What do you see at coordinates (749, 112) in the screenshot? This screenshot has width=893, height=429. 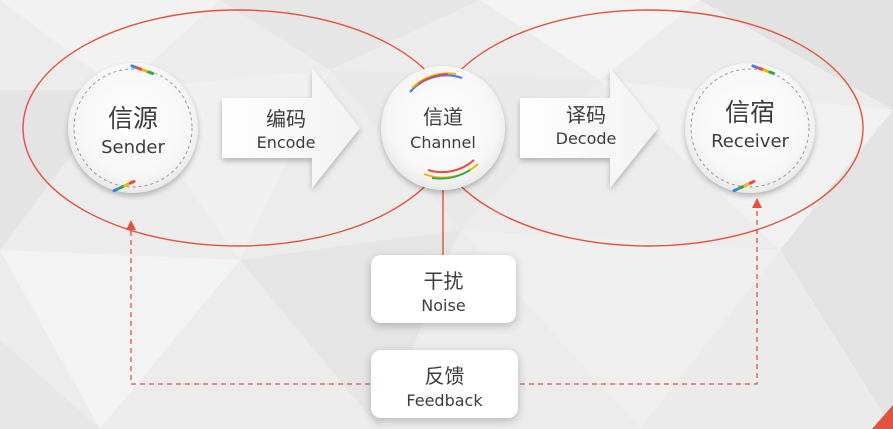 I see `receiver-label-zh: 信宿` at bounding box center [749, 112].